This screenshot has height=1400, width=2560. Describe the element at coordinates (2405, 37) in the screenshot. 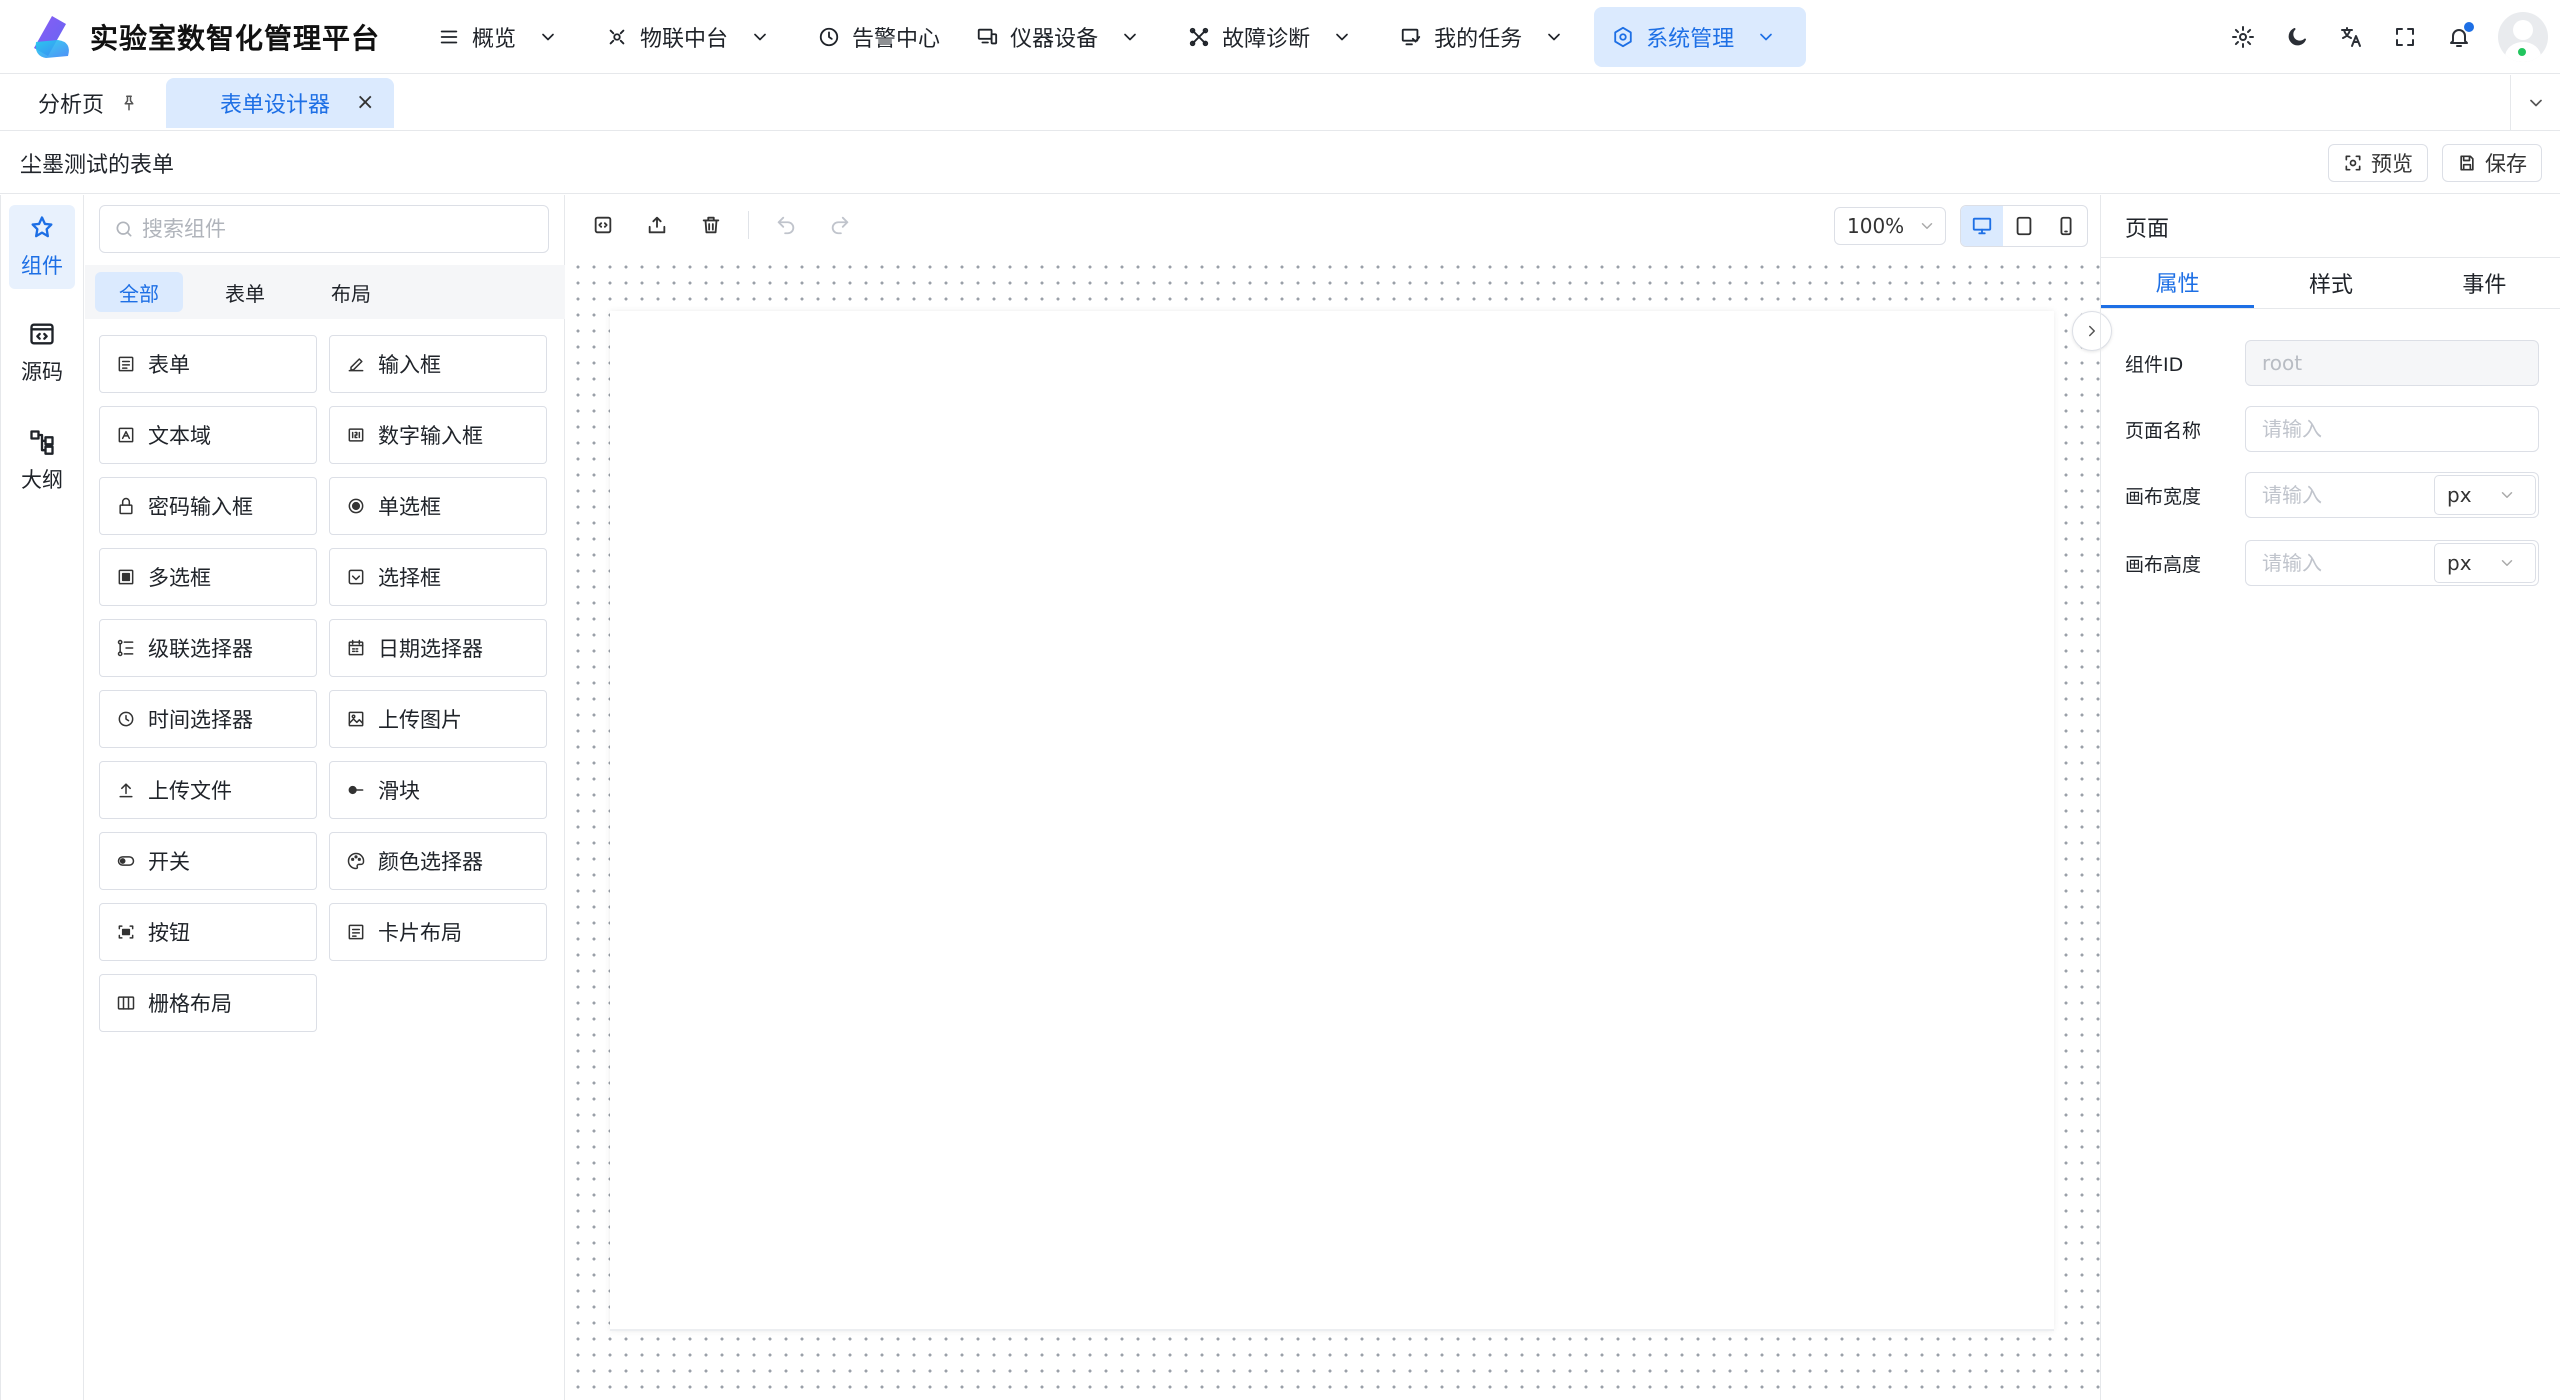

I see `fullscreen-button` at that location.